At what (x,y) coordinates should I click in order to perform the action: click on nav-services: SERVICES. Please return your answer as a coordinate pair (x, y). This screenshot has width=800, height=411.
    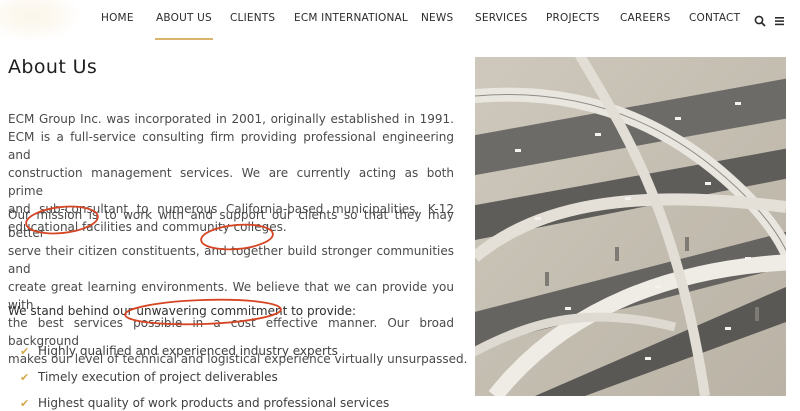
    Looking at the image, I should click on (501, 18).